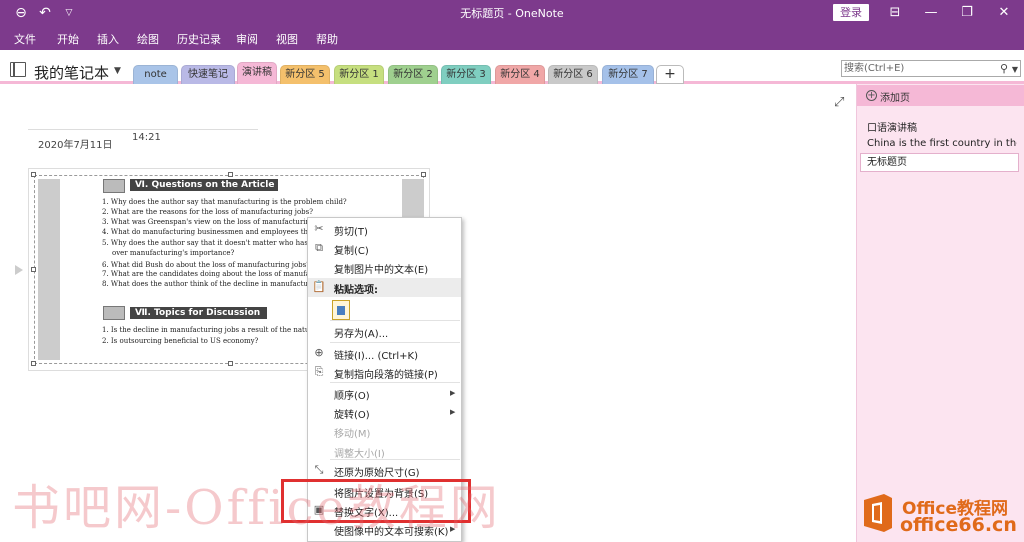 The width and height of the screenshot is (1024, 542). Describe the element at coordinates (287, 39) in the screenshot. I see `menu-view: 视图` at that location.